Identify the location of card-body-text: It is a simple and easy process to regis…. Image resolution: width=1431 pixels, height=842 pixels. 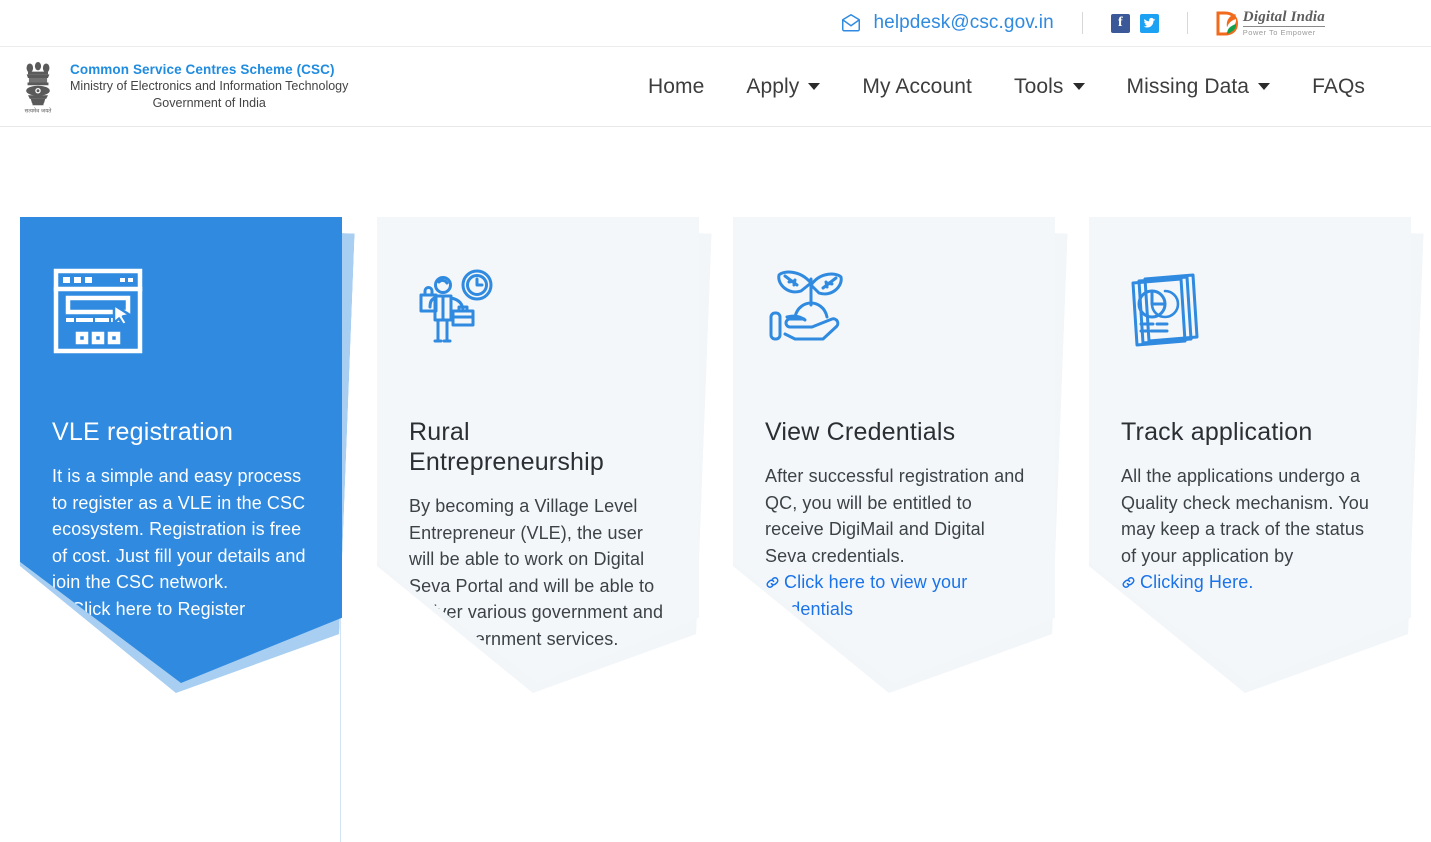
(179, 529).